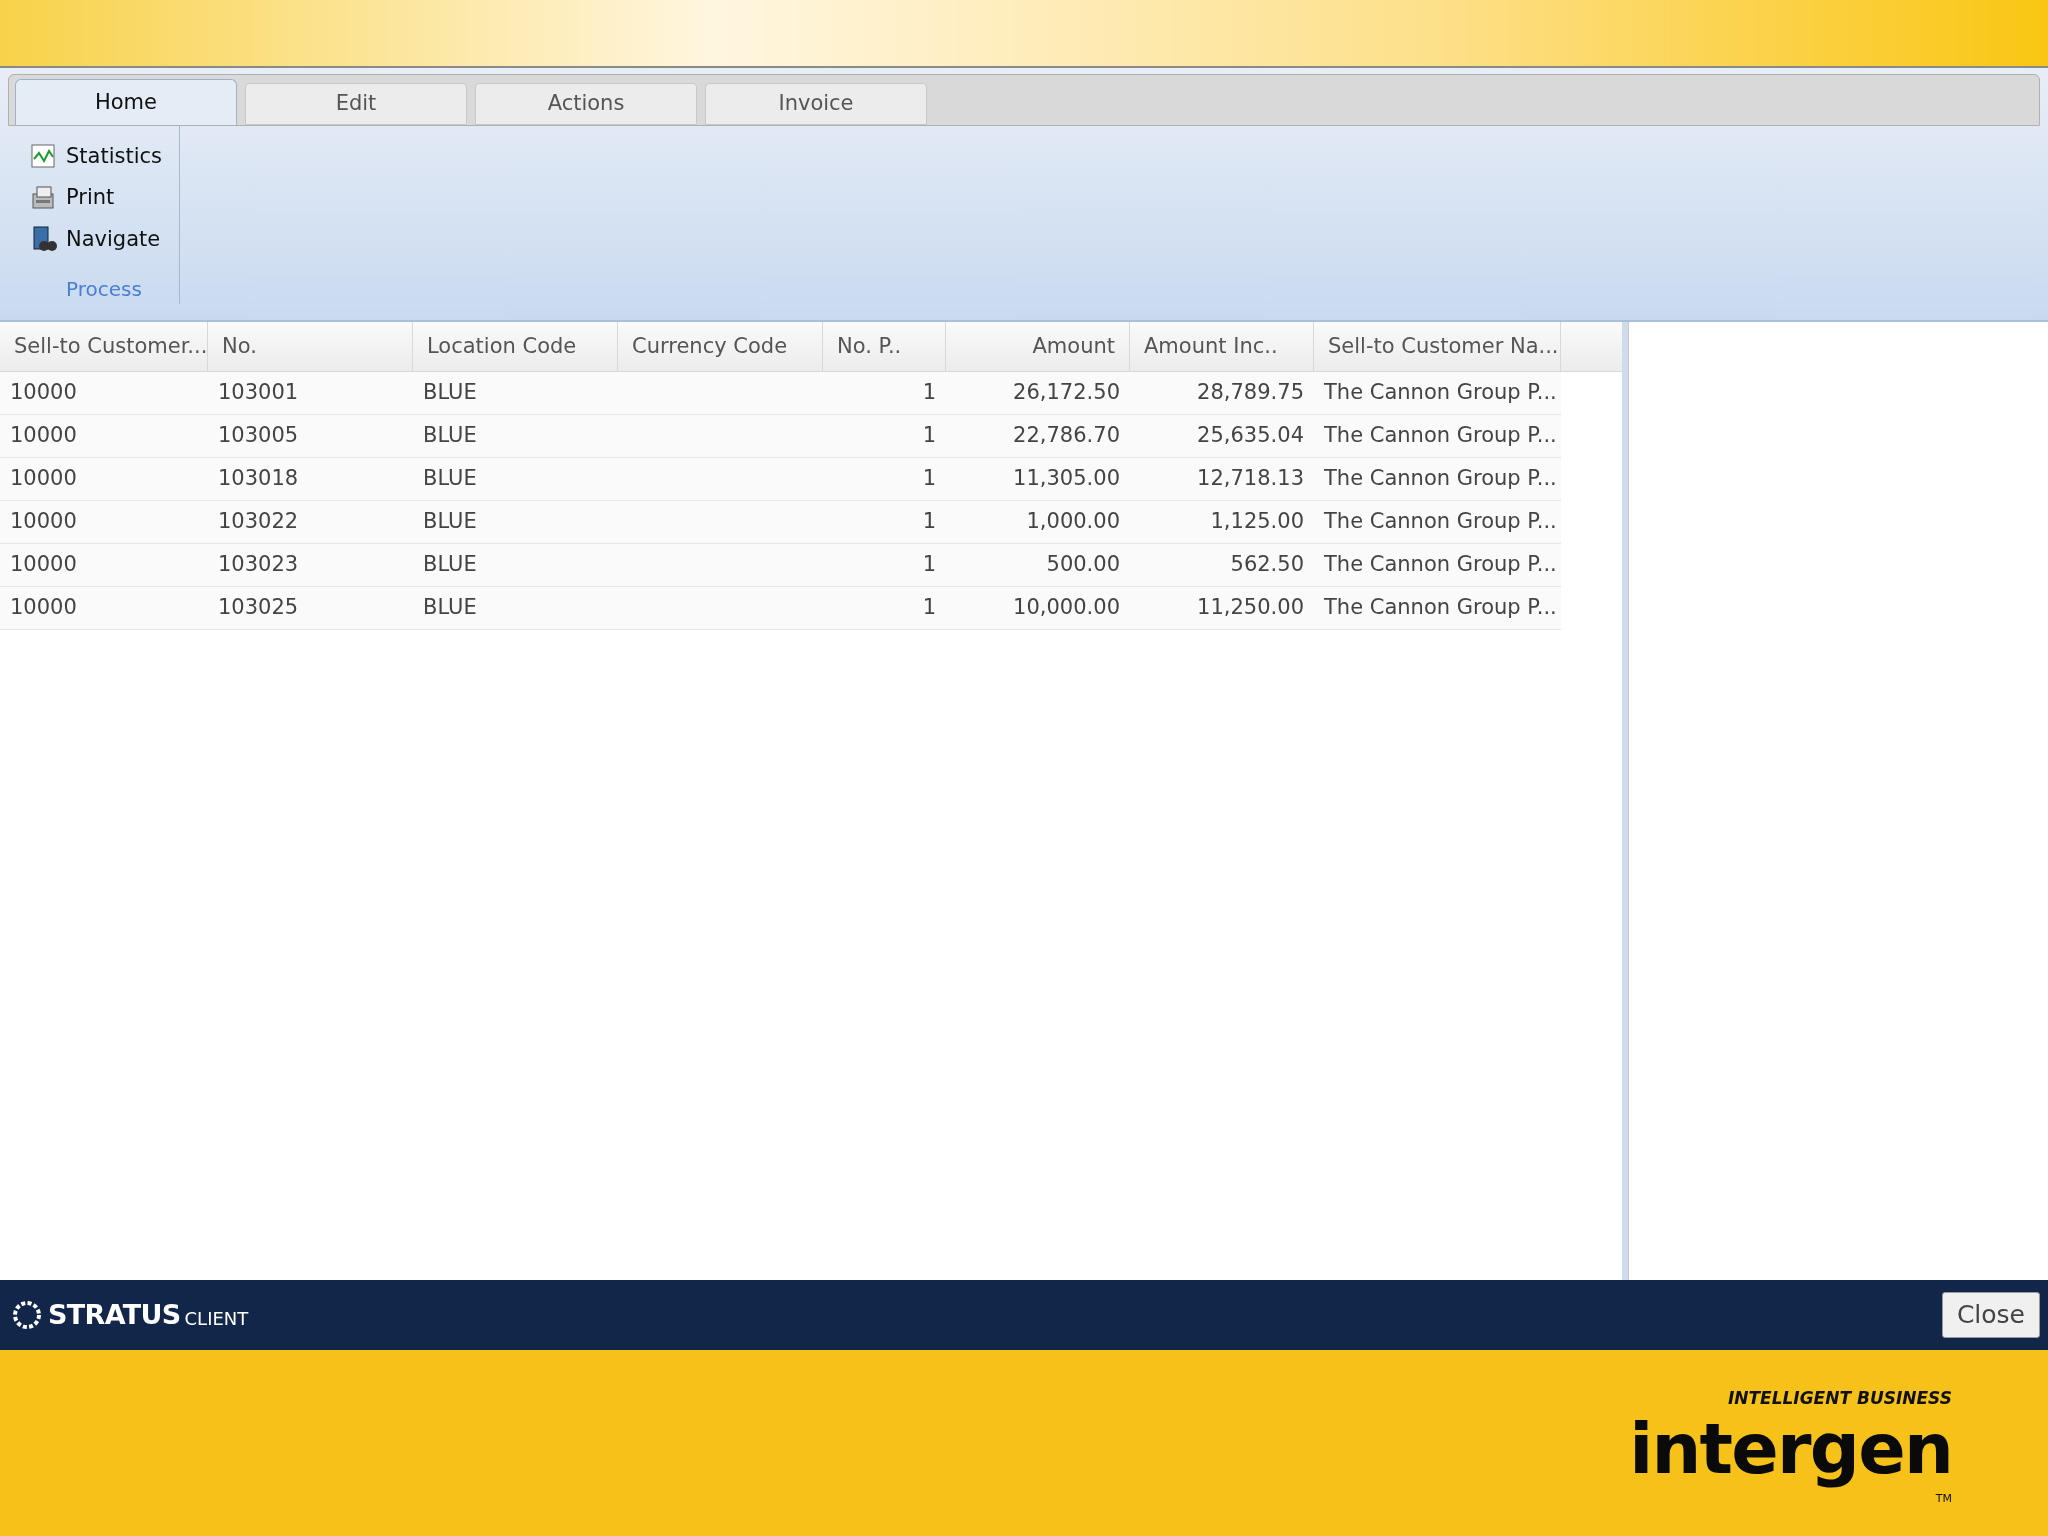 The image size is (2048, 1536). Describe the element at coordinates (44, 239) in the screenshot. I see `binoculars-icon` at that location.